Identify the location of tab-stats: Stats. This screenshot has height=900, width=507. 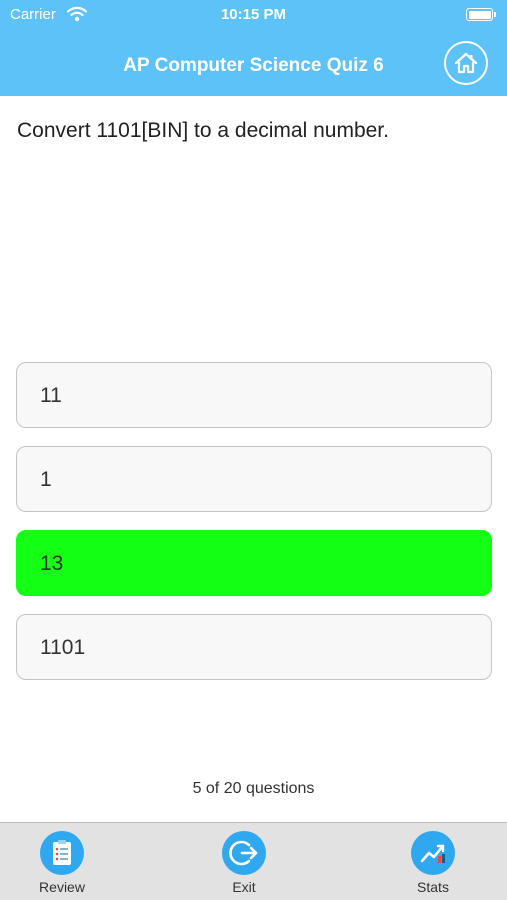
(433, 861).